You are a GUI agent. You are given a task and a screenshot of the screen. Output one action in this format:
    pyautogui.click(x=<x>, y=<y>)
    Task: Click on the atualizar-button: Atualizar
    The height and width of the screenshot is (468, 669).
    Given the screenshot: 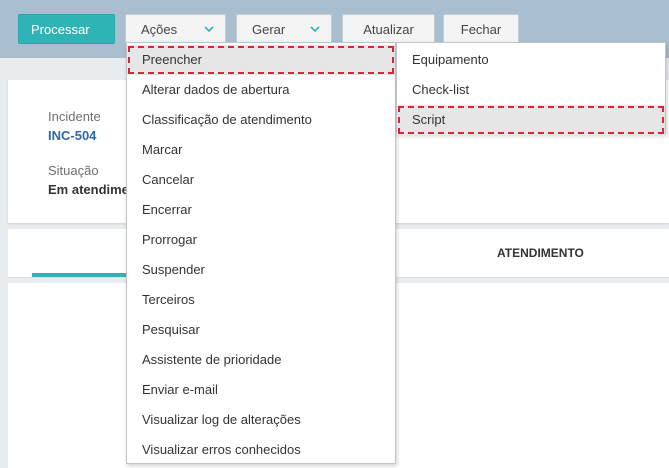 What is the action you would take?
    pyautogui.click(x=388, y=29)
    